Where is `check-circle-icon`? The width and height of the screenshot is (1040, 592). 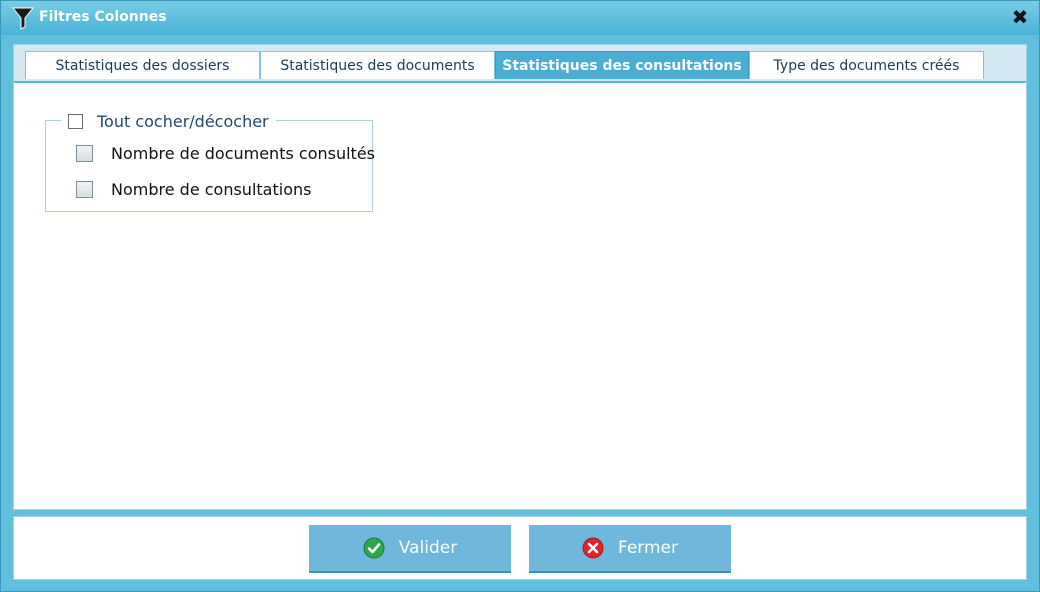 check-circle-icon is located at coordinates (374, 548).